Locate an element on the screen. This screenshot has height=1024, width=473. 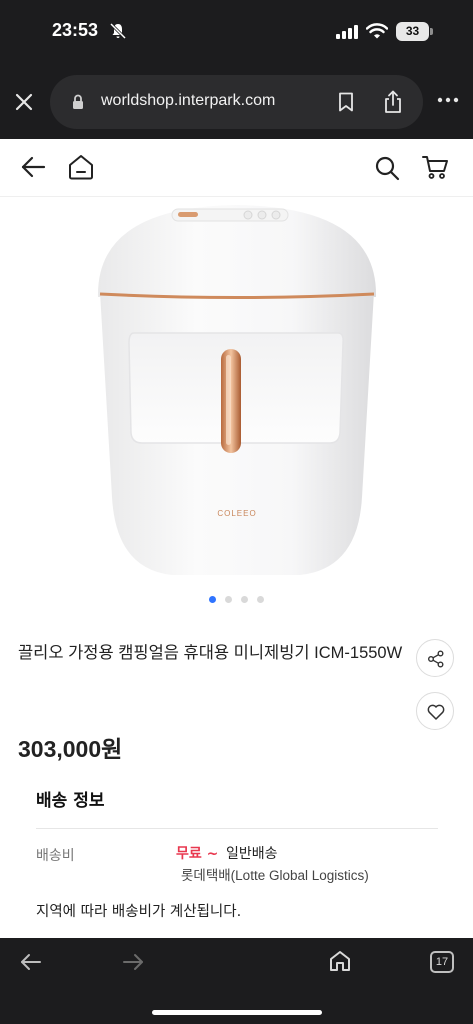
share-nodes-icon is located at coordinates (436, 659).